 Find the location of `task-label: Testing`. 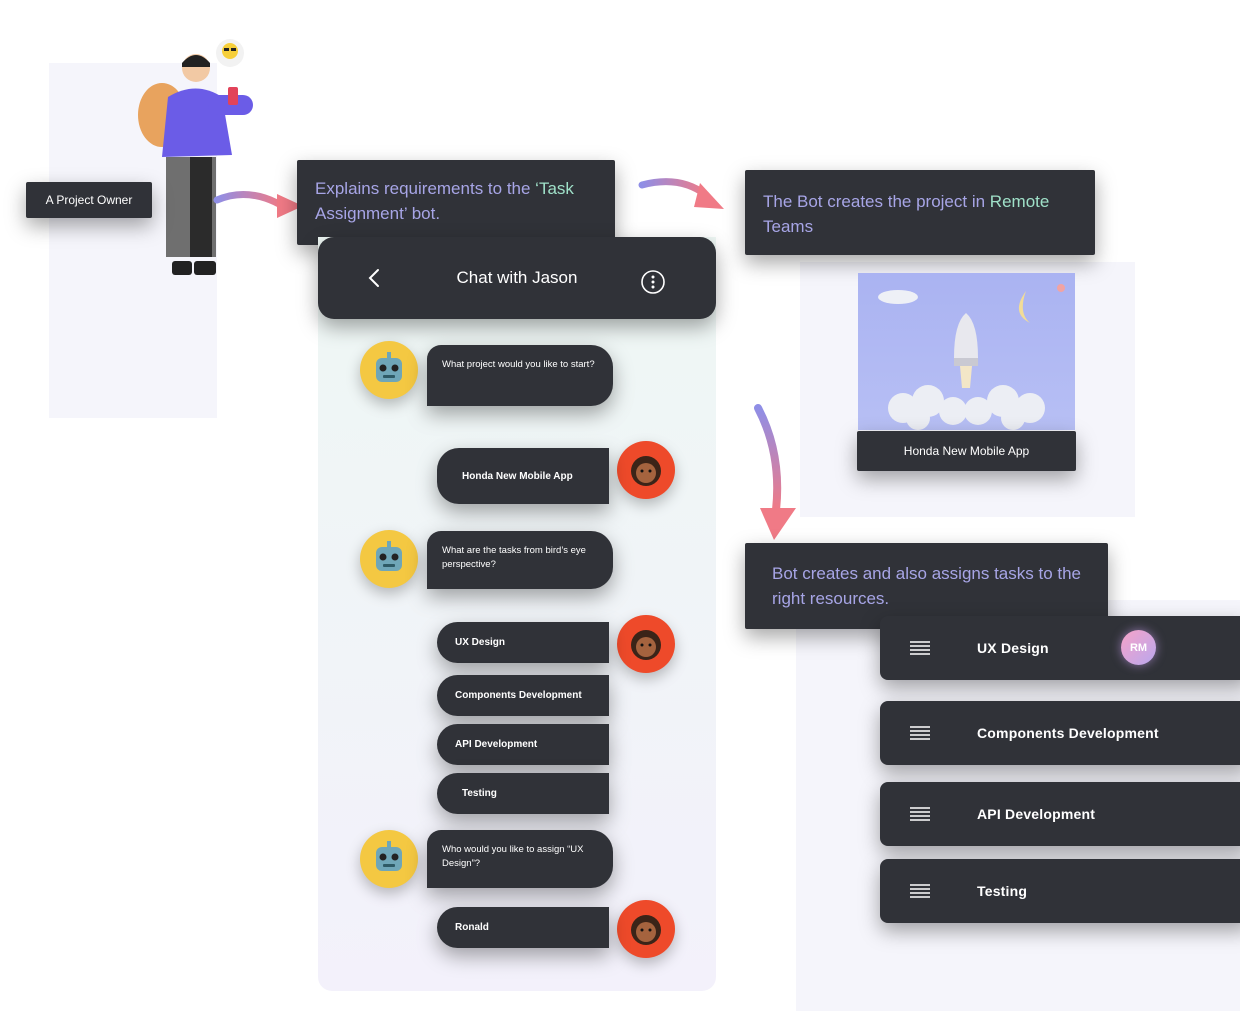

task-label: Testing is located at coordinates (1002, 891).